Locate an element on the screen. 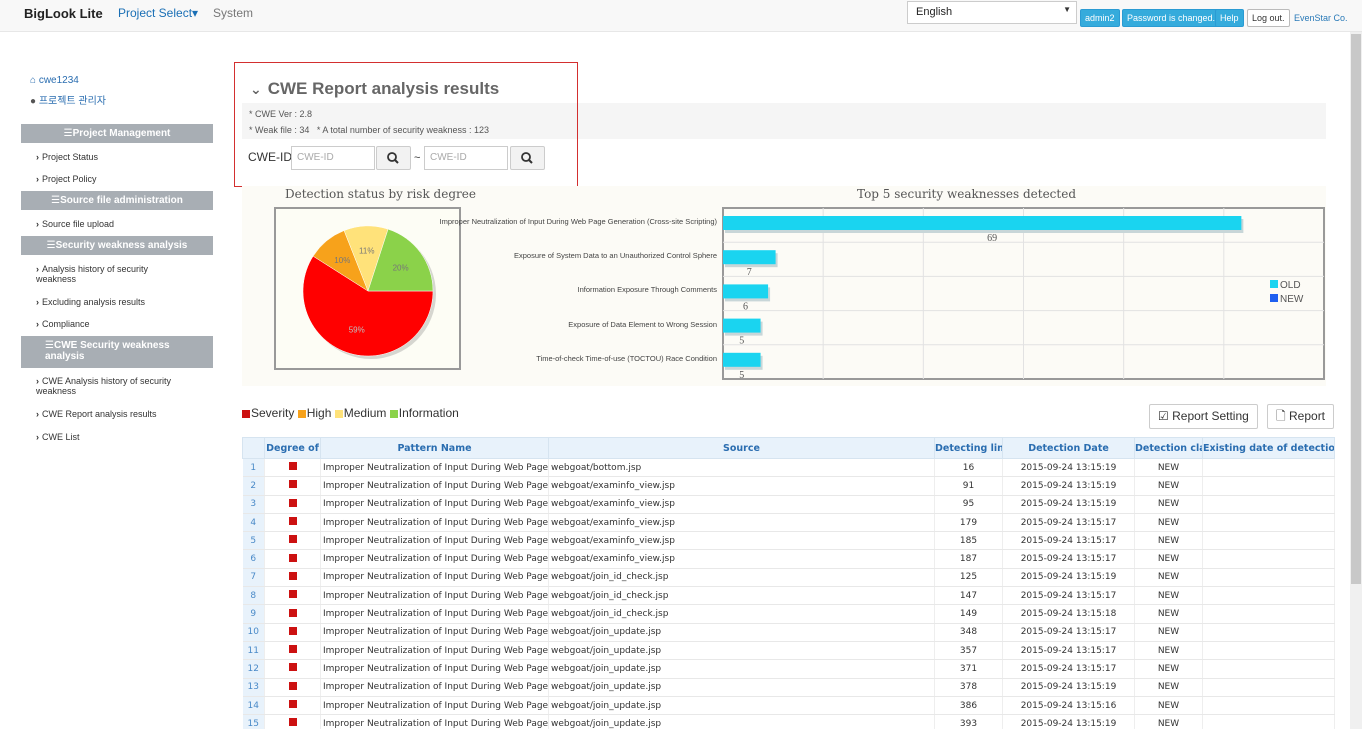 The image size is (1362, 729). column-header-existing-date: Existing date of detection is located at coordinates (1268, 448).